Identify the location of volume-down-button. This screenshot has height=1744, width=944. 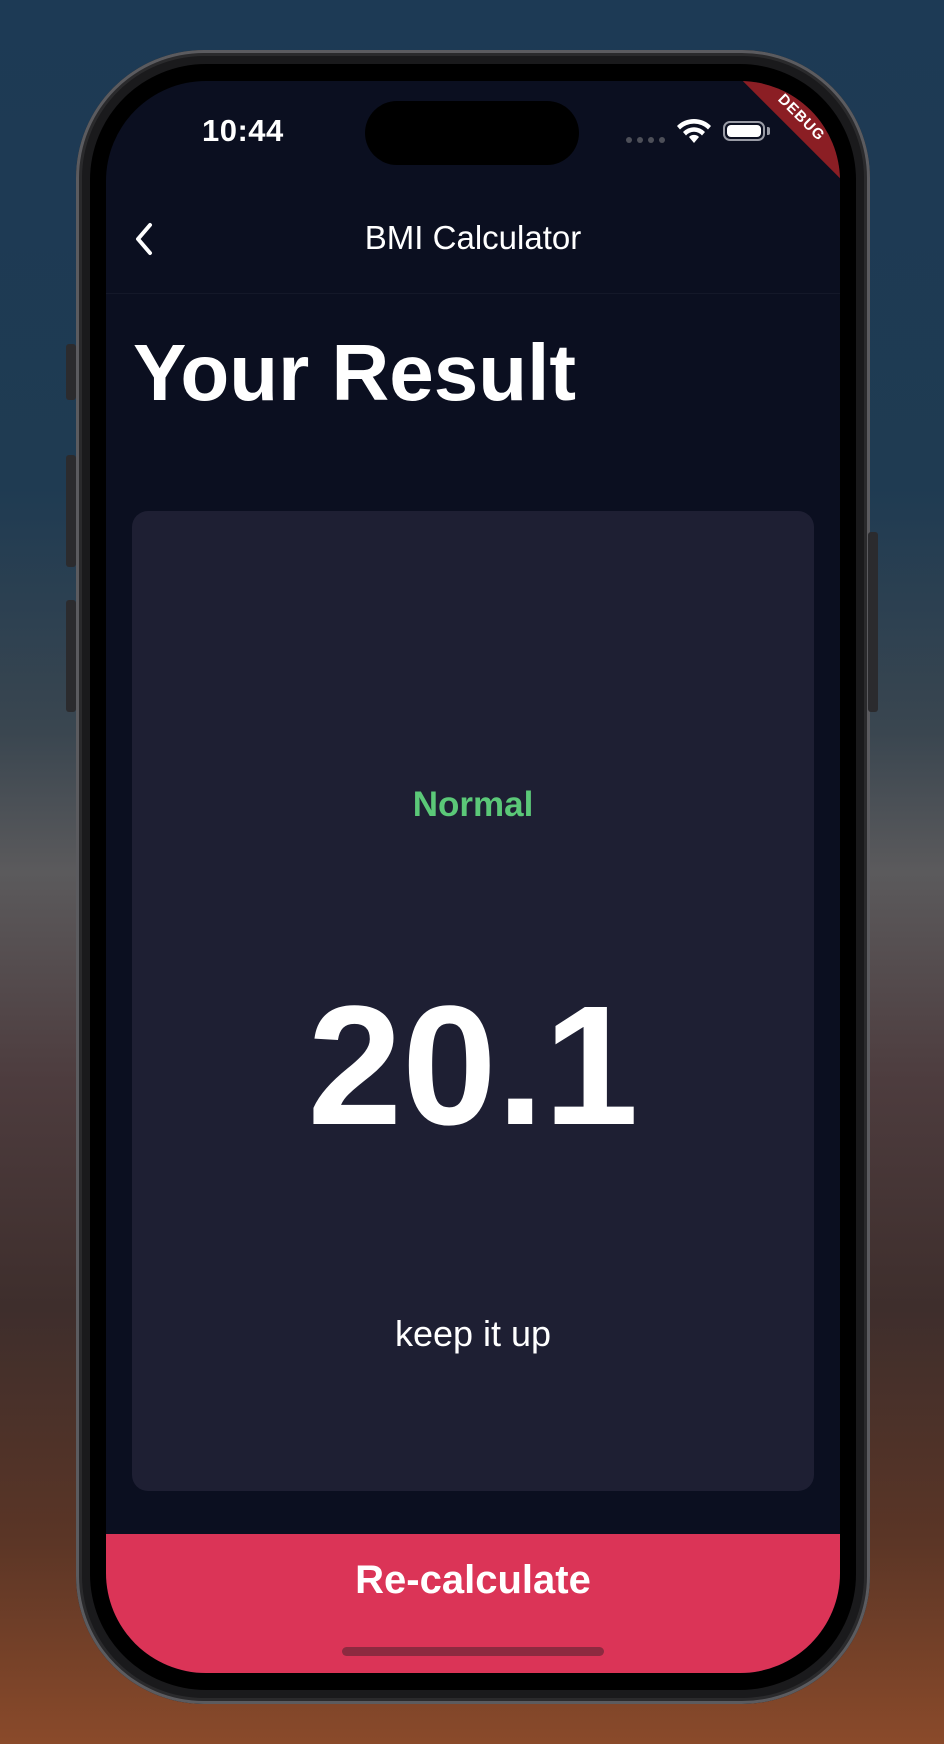
(71, 656).